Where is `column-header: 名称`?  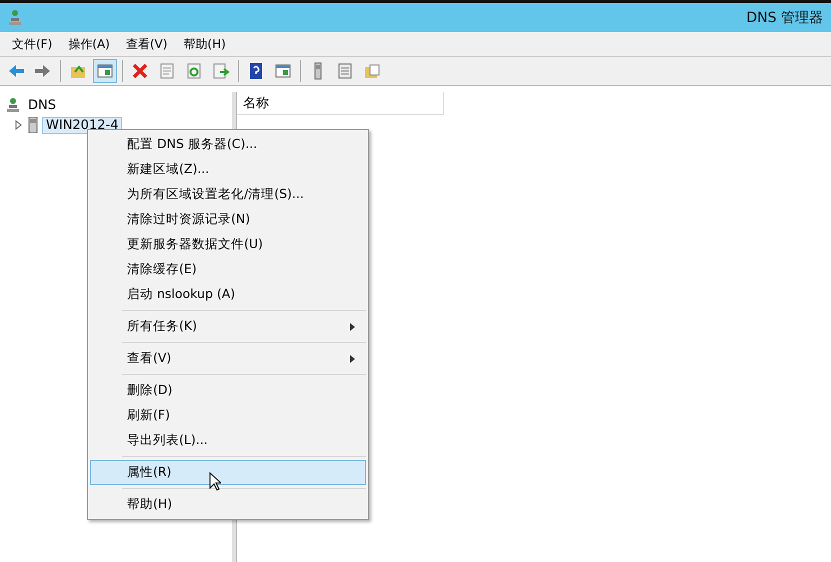
column-header: 名称 is located at coordinates (340, 103).